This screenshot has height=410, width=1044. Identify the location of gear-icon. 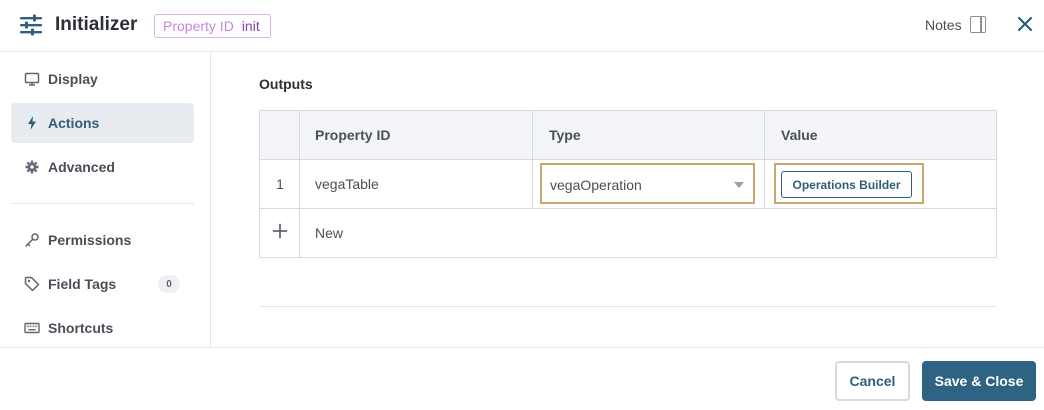
(32, 167).